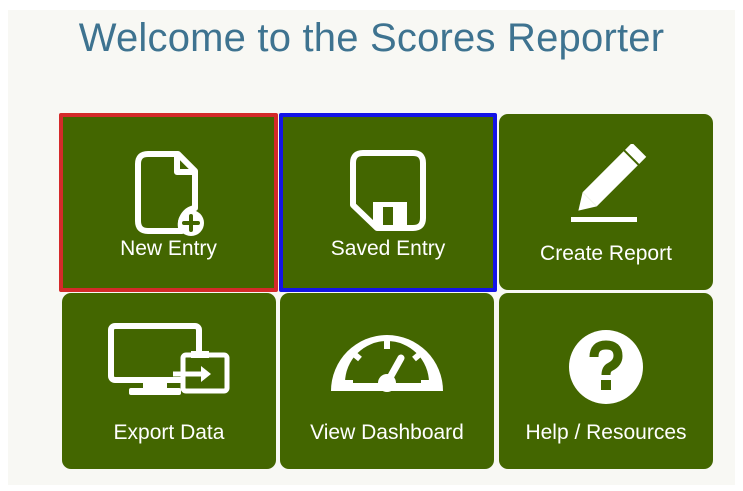 Image resolution: width=743 pixels, height=491 pixels. What do you see at coordinates (168, 195) in the screenshot?
I see `new-file-icon` at bounding box center [168, 195].